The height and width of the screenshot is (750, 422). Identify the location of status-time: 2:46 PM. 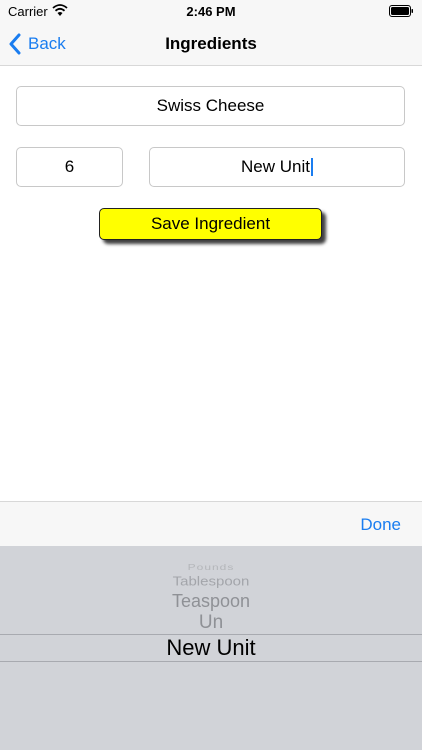
(211, 11).